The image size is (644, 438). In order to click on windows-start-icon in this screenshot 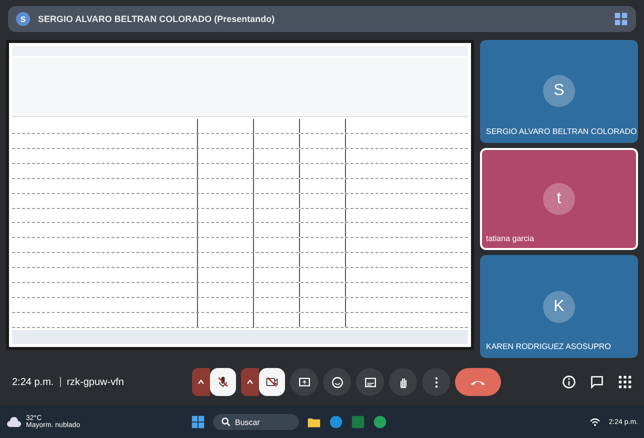, I will do `click(198, 422)`.